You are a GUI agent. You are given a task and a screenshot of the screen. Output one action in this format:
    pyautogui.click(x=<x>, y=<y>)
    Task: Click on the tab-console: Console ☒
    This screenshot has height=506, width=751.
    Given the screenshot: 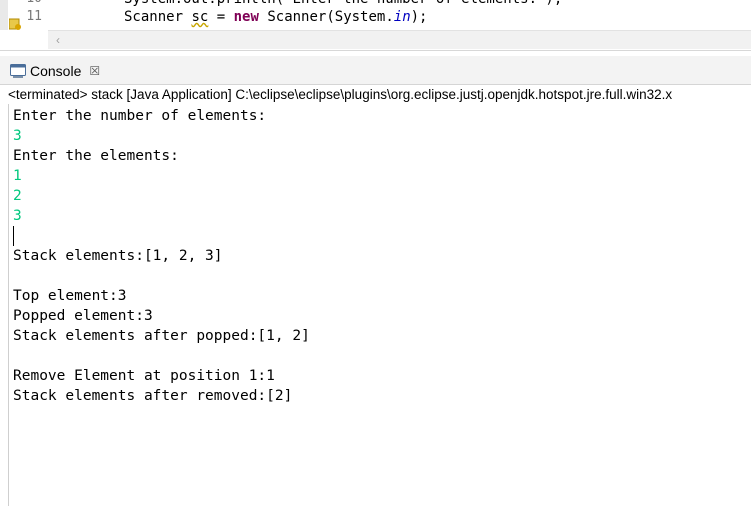 What is the action you would take?
    pyautogui.click(x=55, y=71)
    